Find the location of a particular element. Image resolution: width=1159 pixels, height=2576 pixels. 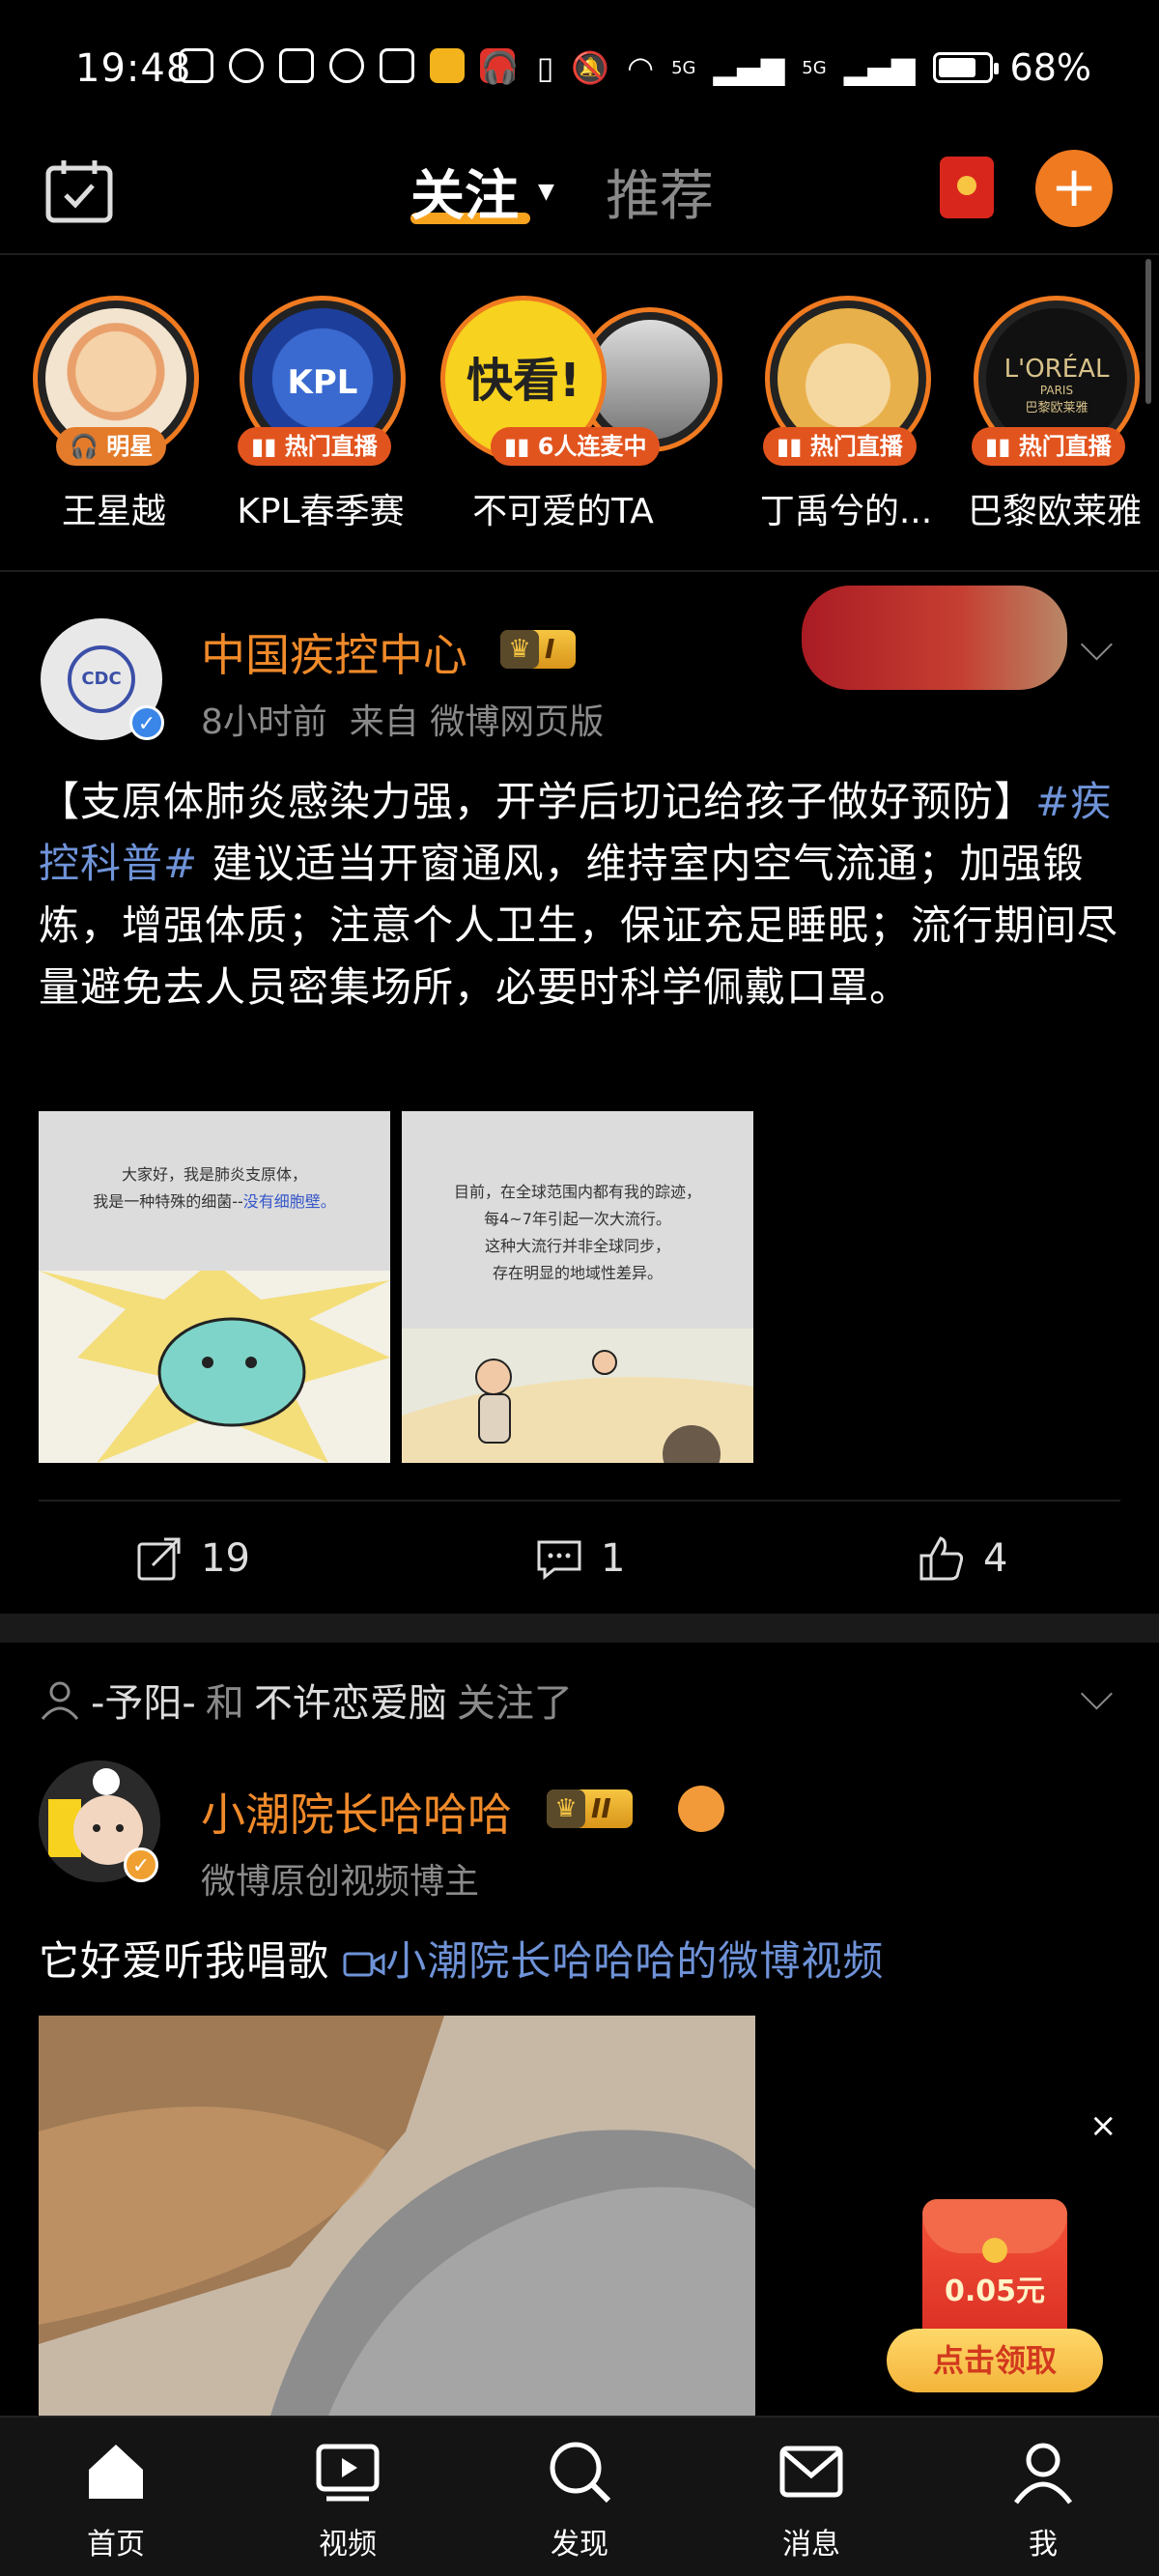

like-button: 4 is located at coordinates (962, 1559).